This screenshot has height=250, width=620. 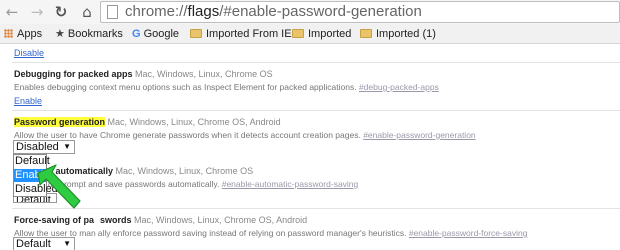 What do you see at coordinates (8, 33) in the screenshot?
I see `apps-grid-icon` at bounding box center [8, 33].